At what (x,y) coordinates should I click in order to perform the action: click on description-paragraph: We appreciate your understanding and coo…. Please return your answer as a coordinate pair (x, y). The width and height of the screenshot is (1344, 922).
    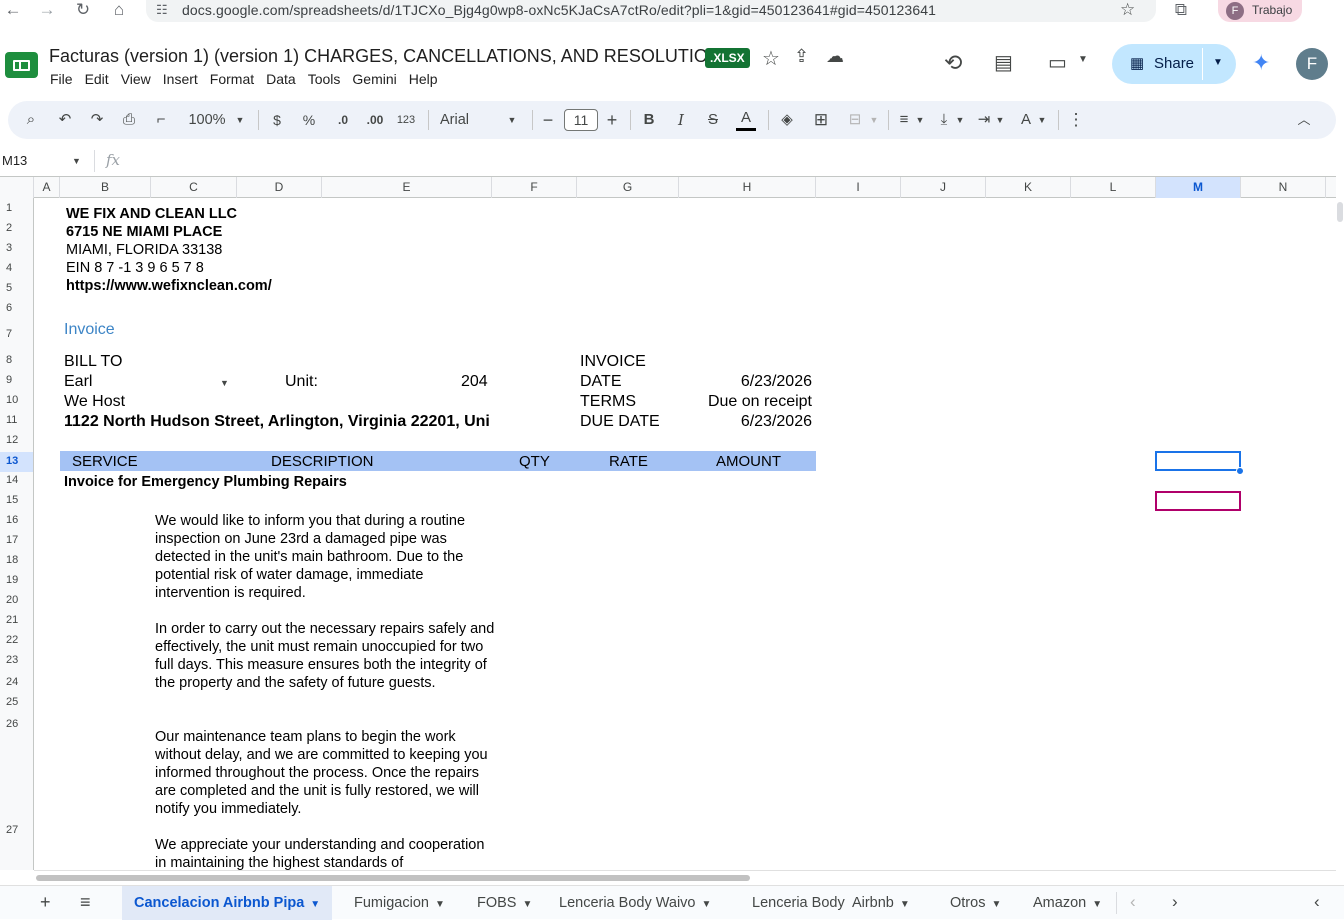
    Looking at the image, I should click on (325, 853).